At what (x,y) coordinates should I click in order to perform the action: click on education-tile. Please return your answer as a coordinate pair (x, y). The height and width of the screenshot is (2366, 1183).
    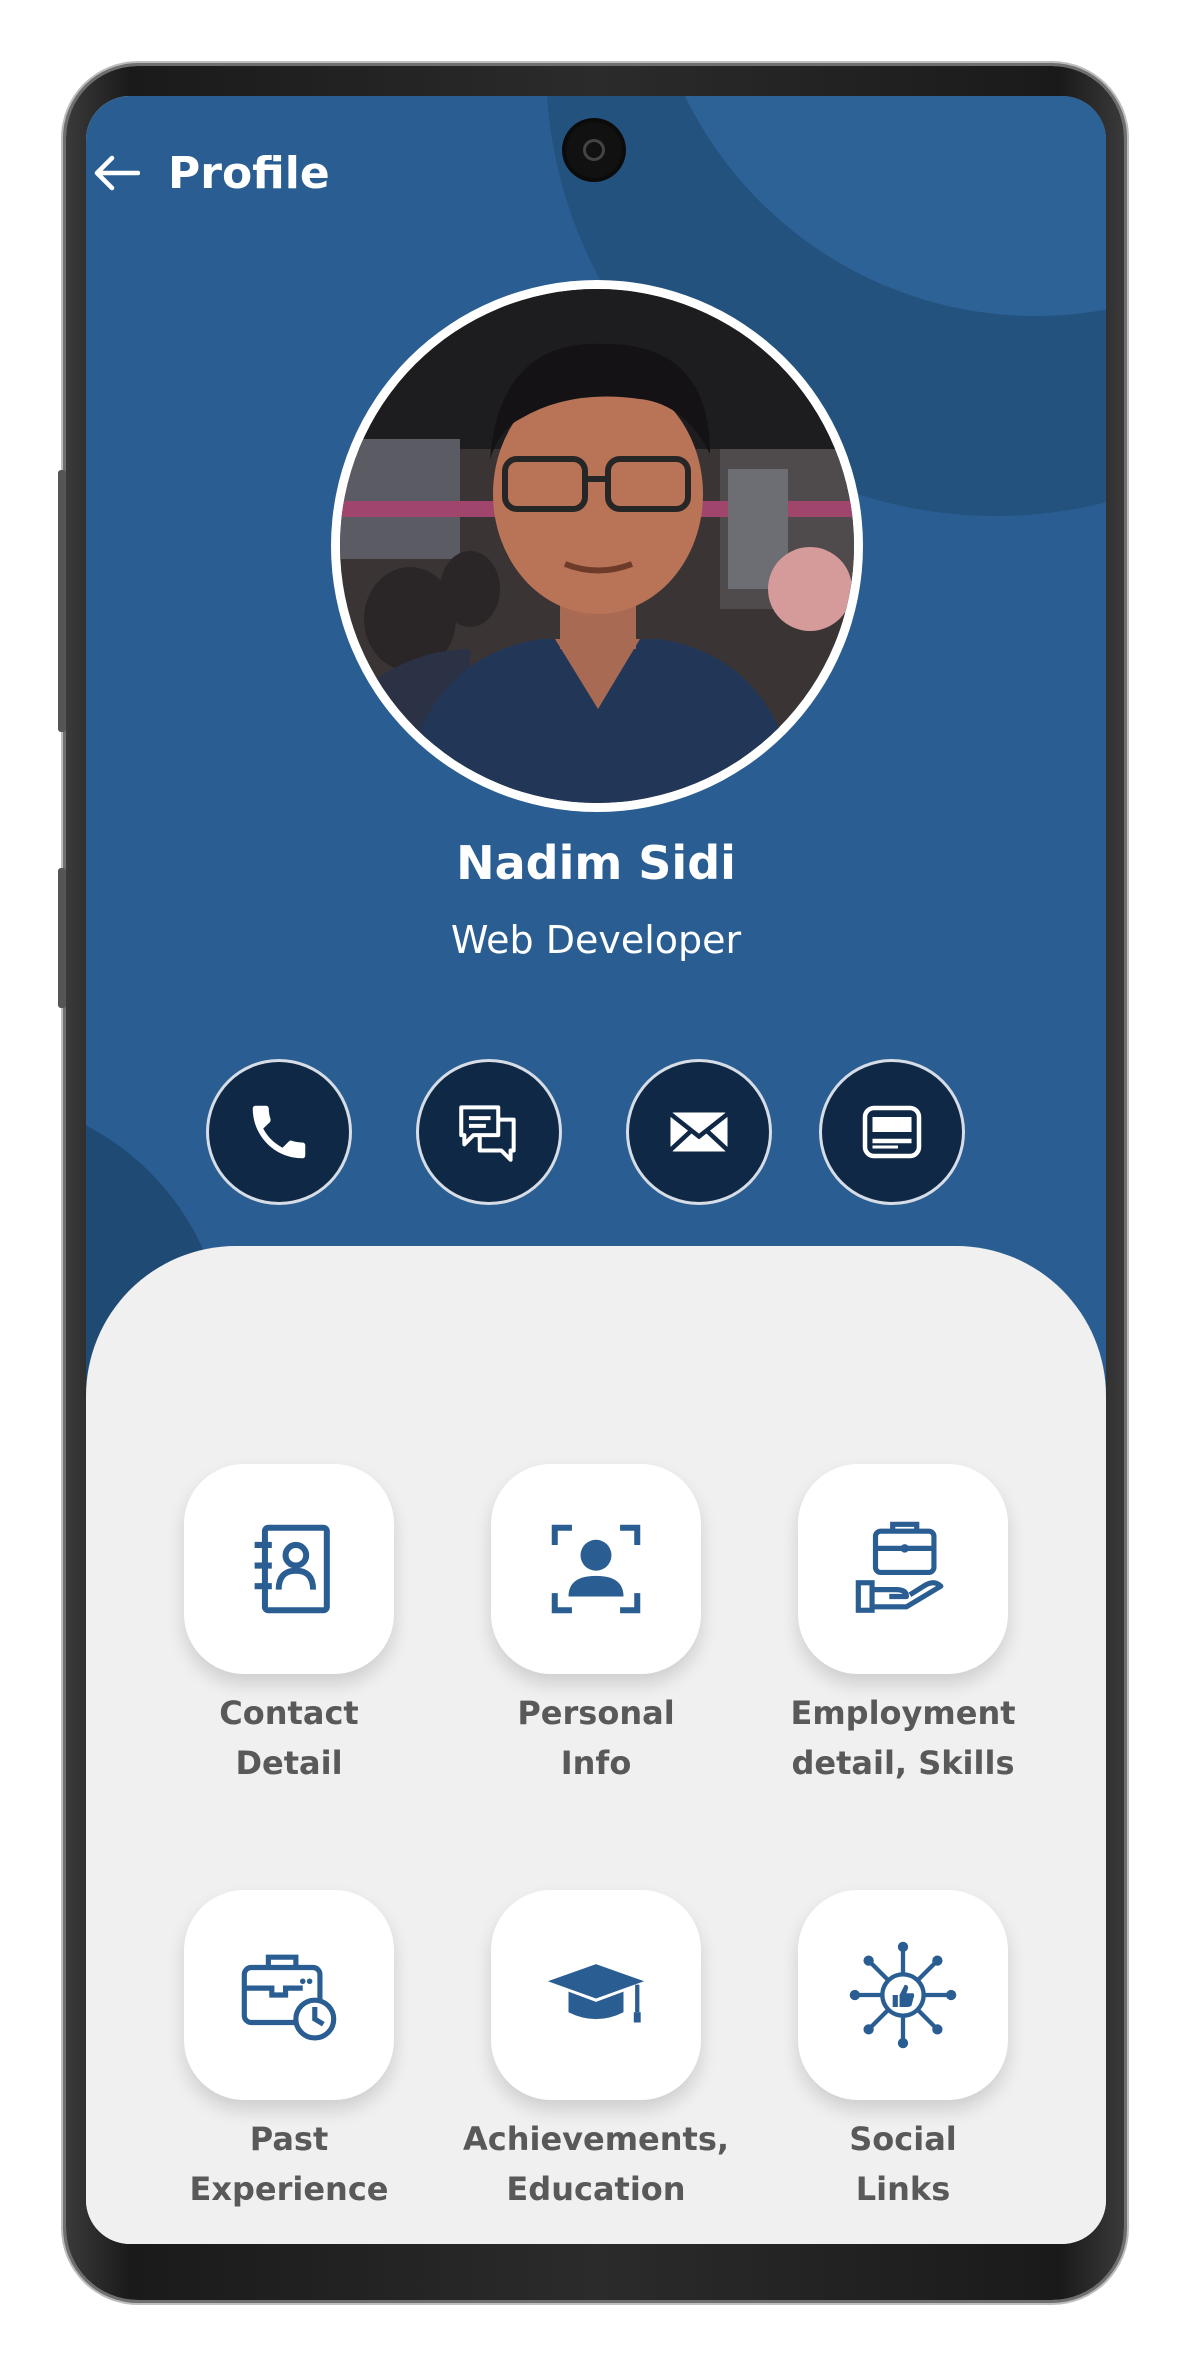
    Looking at the image, I should click on (596, 1995).